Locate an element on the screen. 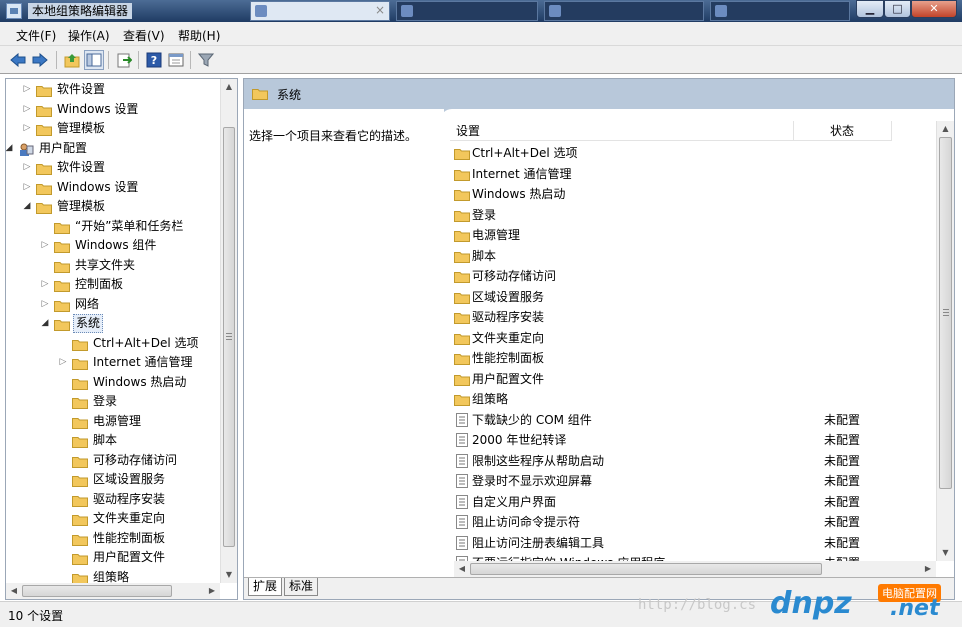  show-hide-tree-button is located at coordinates (94, 60).